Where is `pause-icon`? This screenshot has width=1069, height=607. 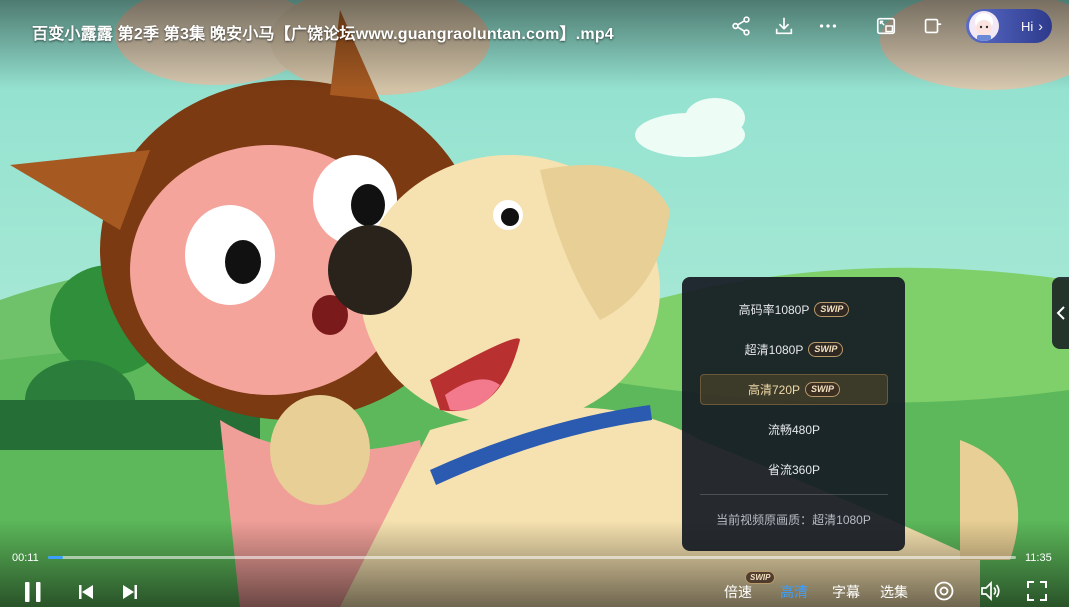
pause-icon is located at coordinates (33, 592).